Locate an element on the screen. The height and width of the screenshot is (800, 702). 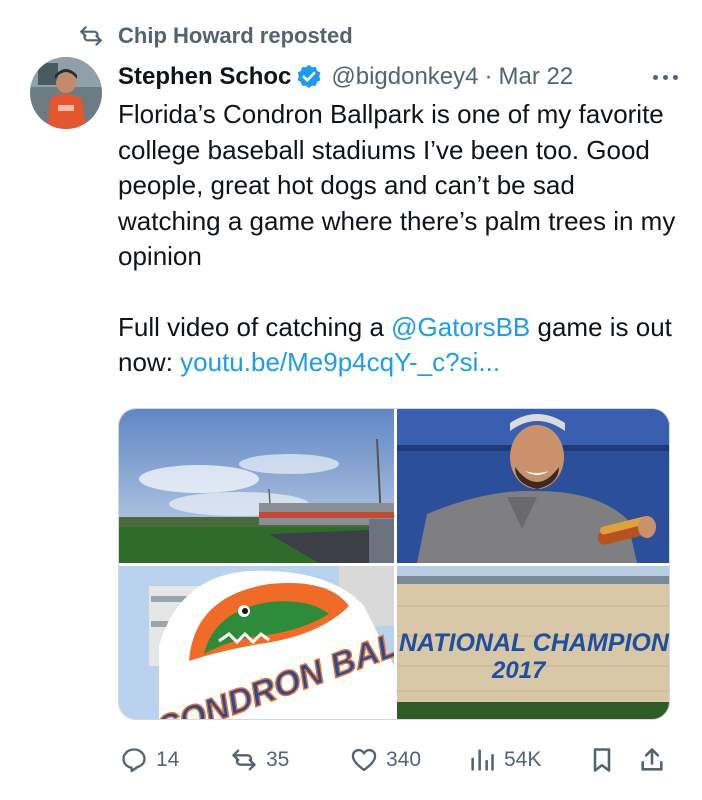
mention-link: @GatorsBB is located at coordinates (460, 327).